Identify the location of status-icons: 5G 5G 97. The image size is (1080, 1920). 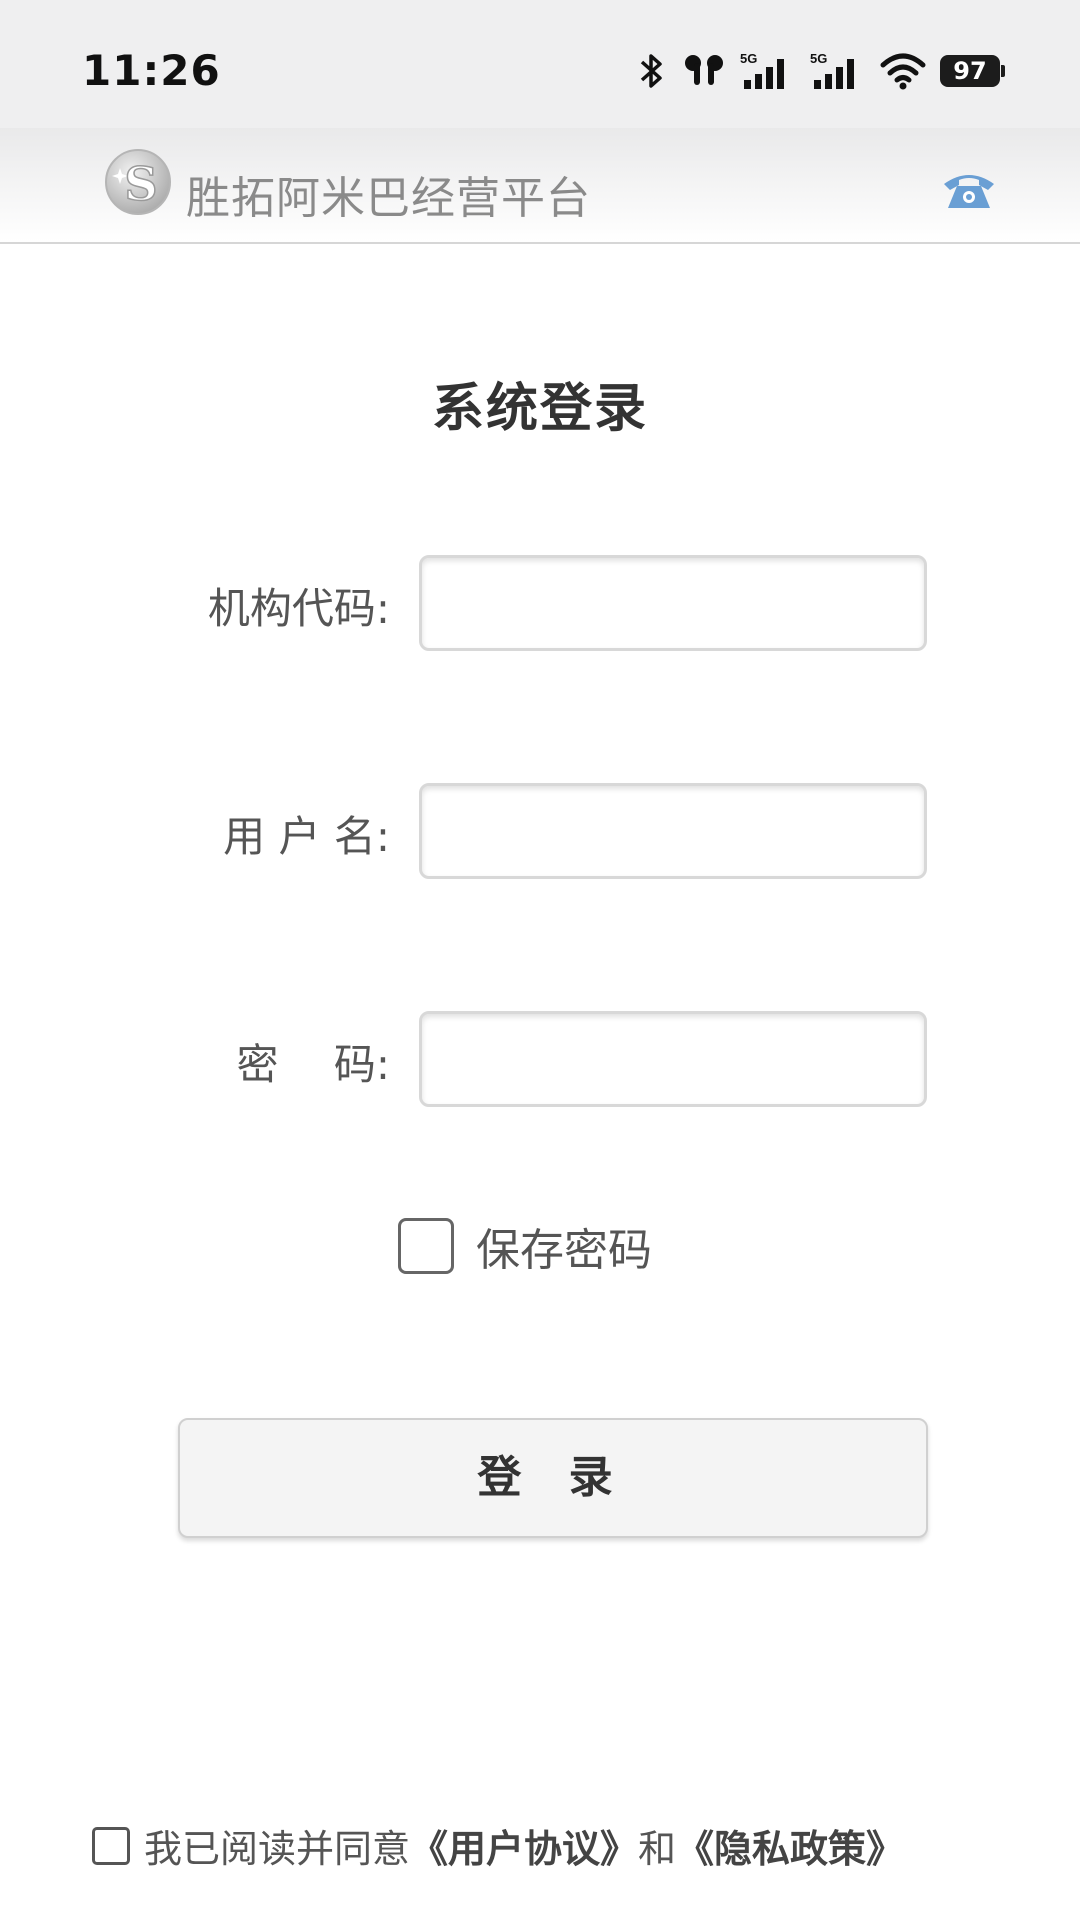
(820, 71).